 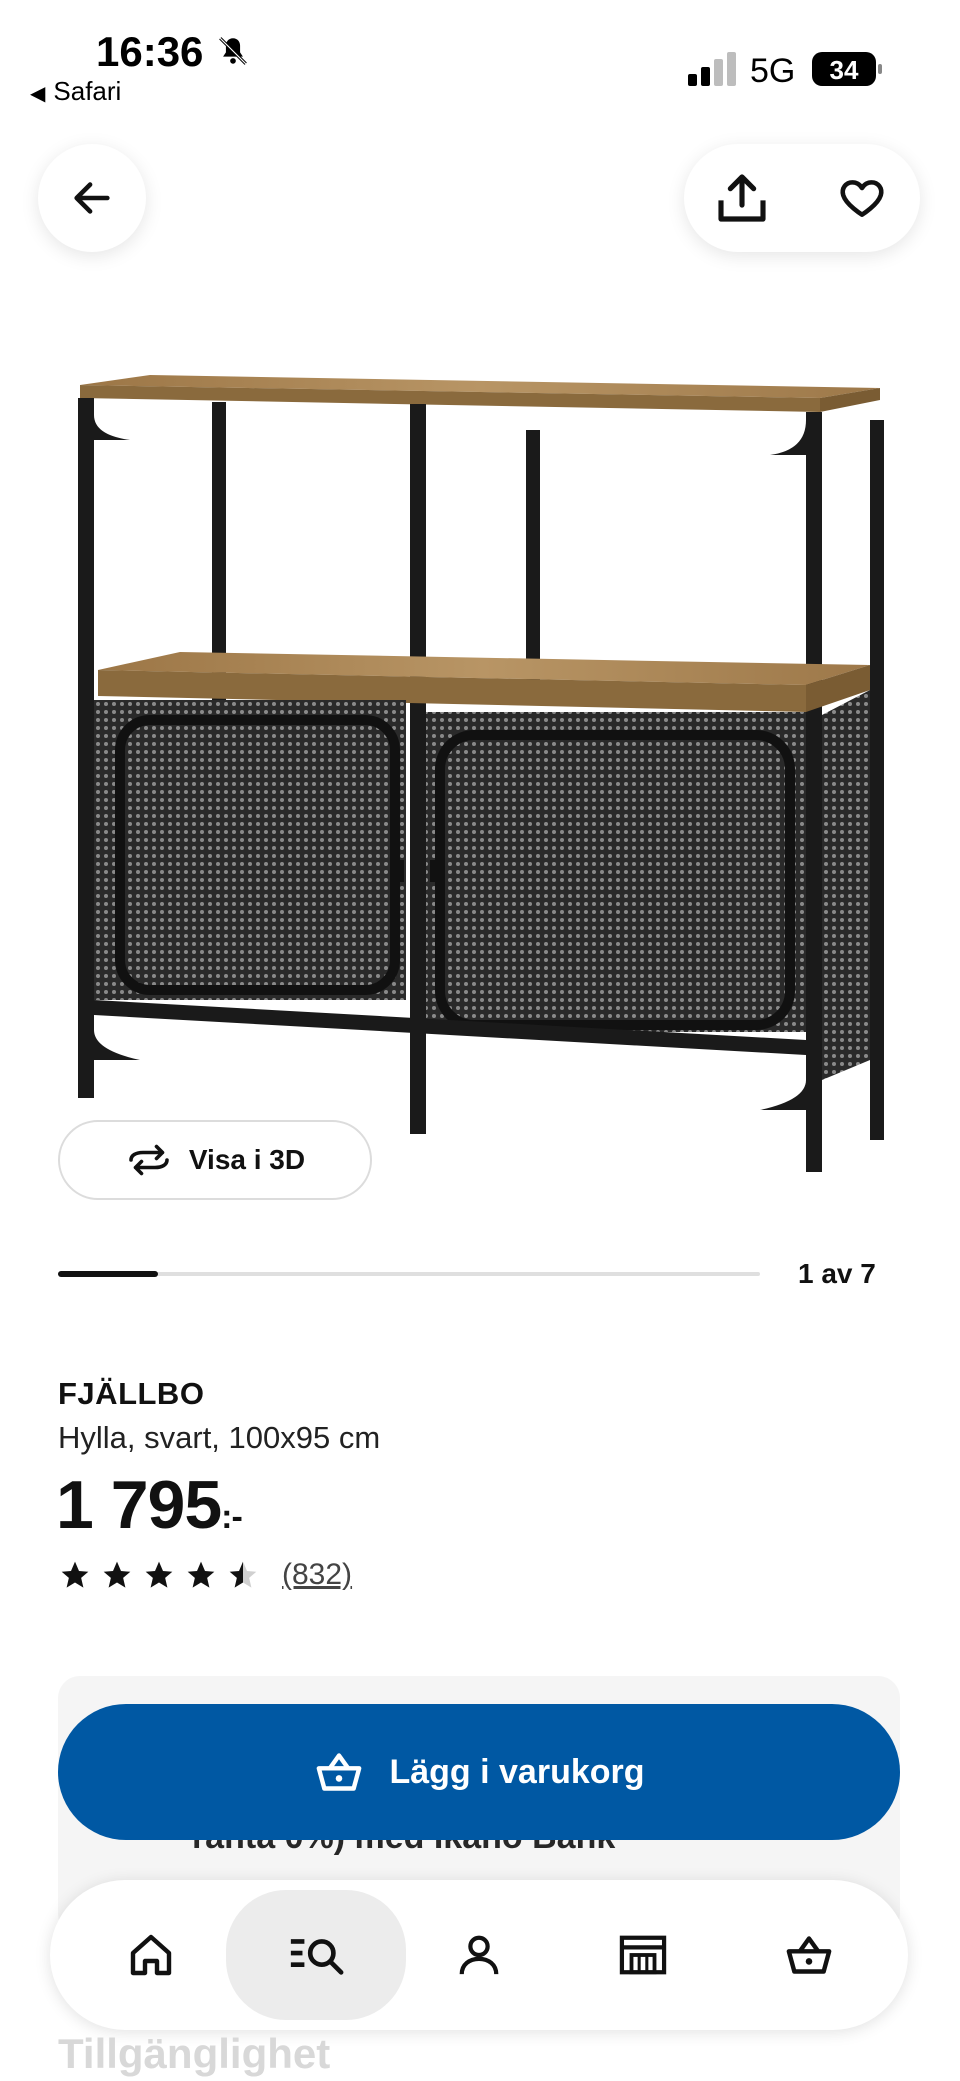 I want to click on gallery-progress, so click(x=409, y=1274).